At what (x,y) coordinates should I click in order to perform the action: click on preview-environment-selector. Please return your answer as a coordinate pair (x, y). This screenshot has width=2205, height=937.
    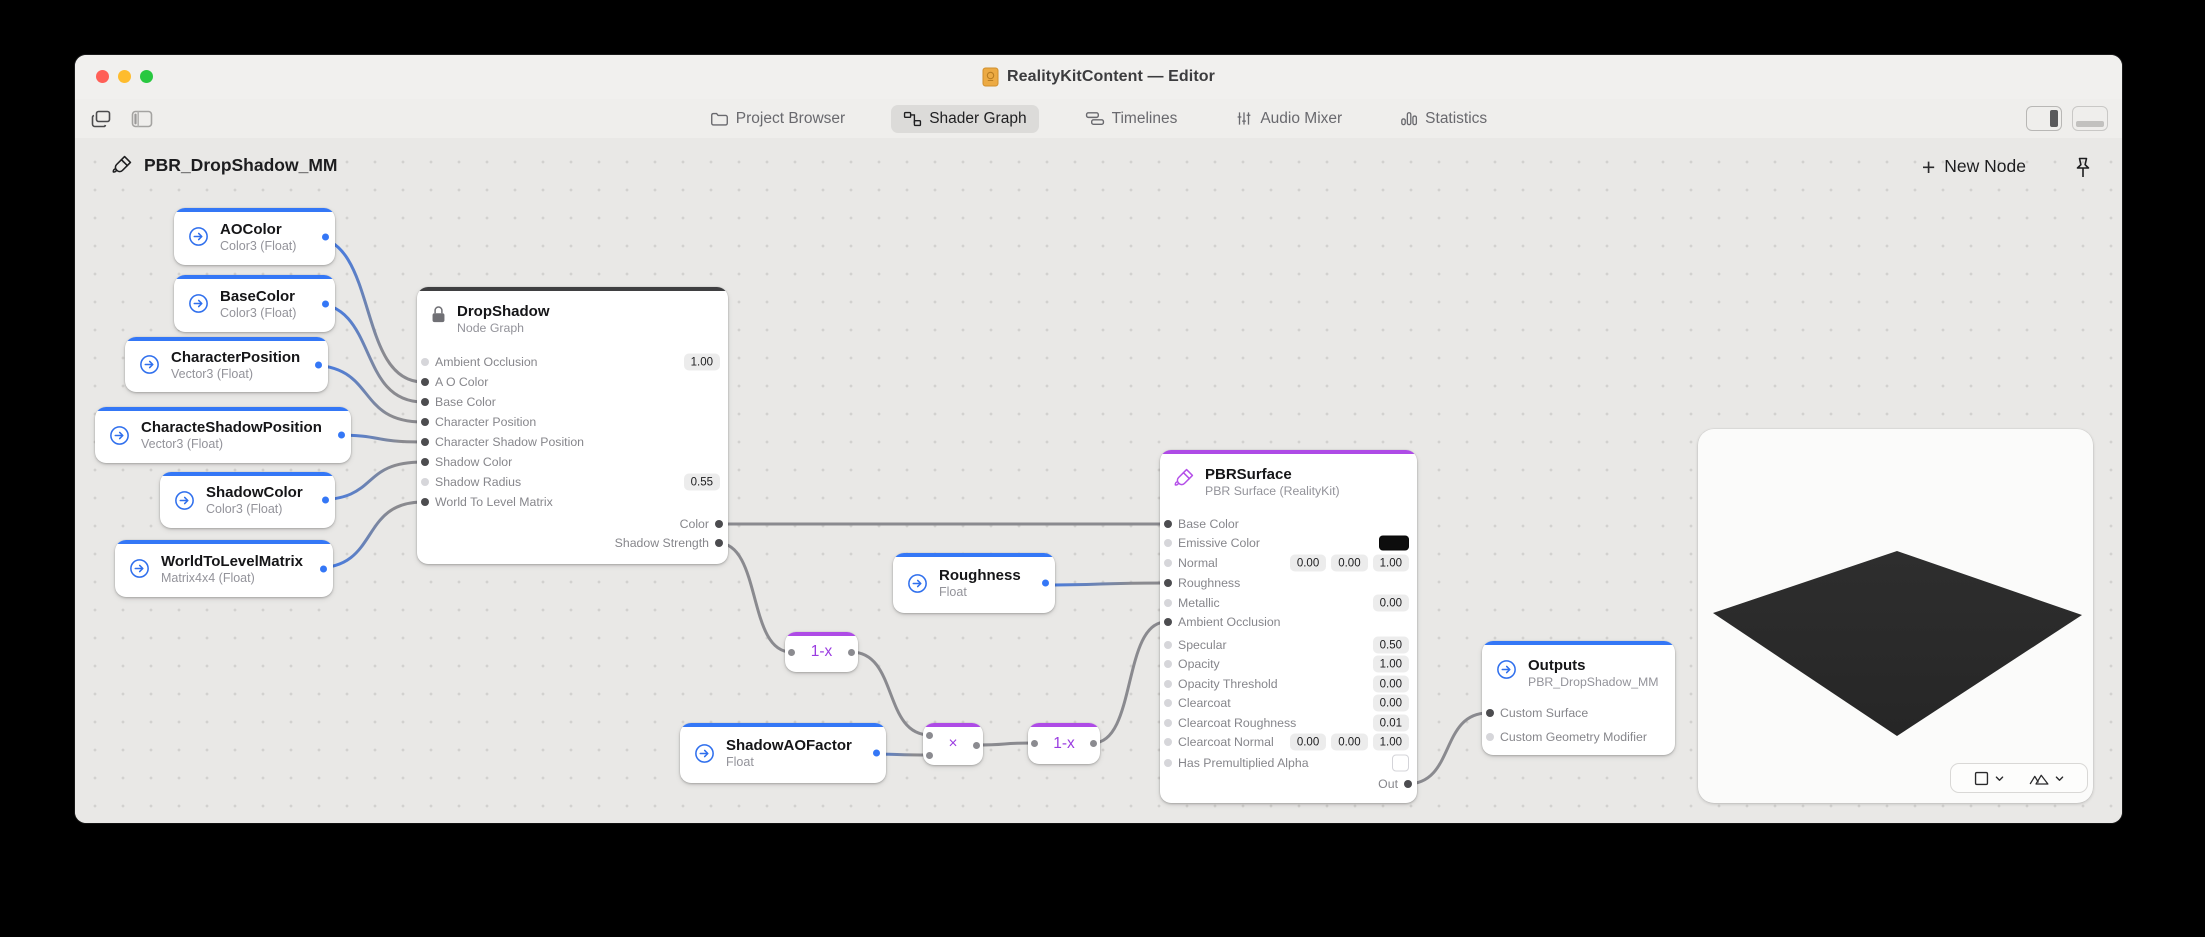
    Looking at the image, I should click on (2046, 778).